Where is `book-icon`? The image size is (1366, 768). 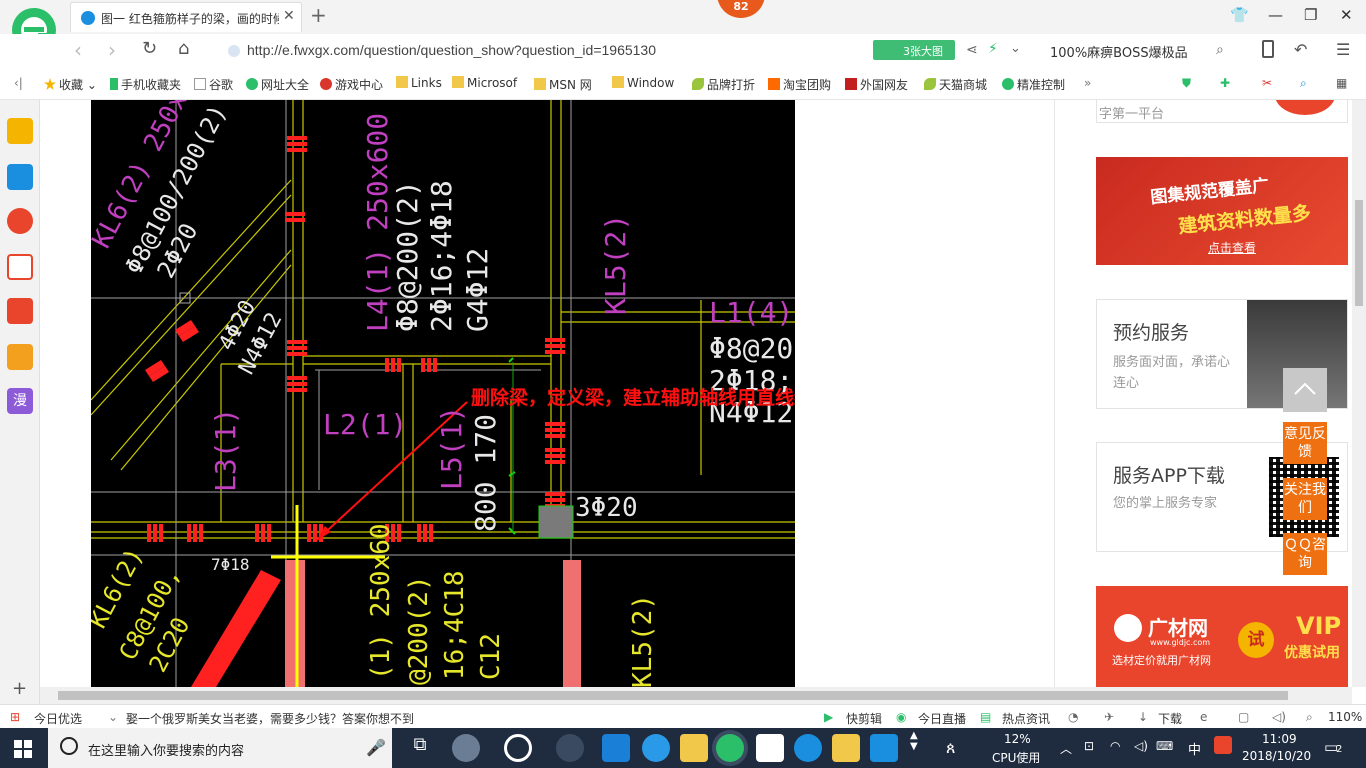 book-icon is located at coordinates (20, 357).